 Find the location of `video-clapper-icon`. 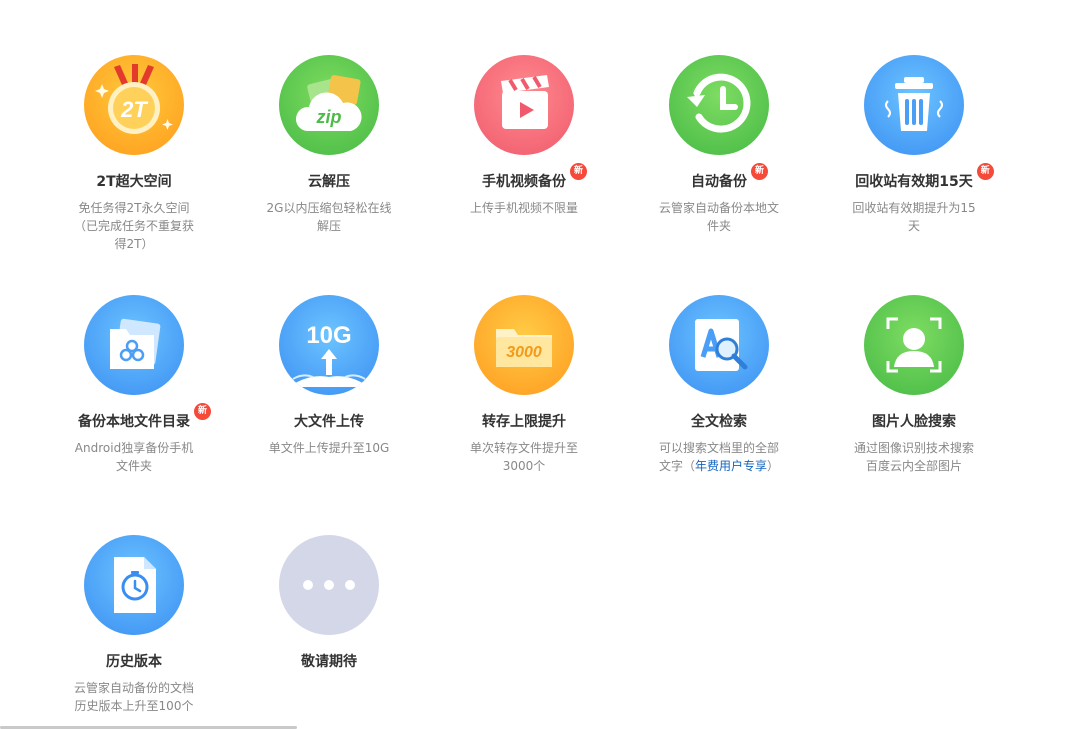

video-clapper-icon is located at coordinates (524, 105).